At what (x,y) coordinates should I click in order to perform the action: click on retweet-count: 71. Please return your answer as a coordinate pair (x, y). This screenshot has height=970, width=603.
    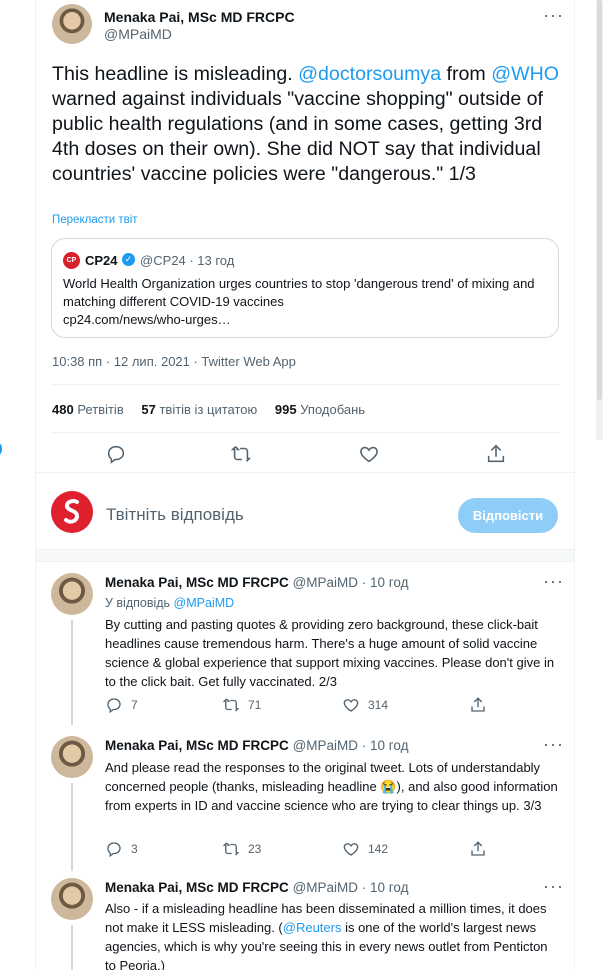
    Looking at the image, I should click on (255, 705).